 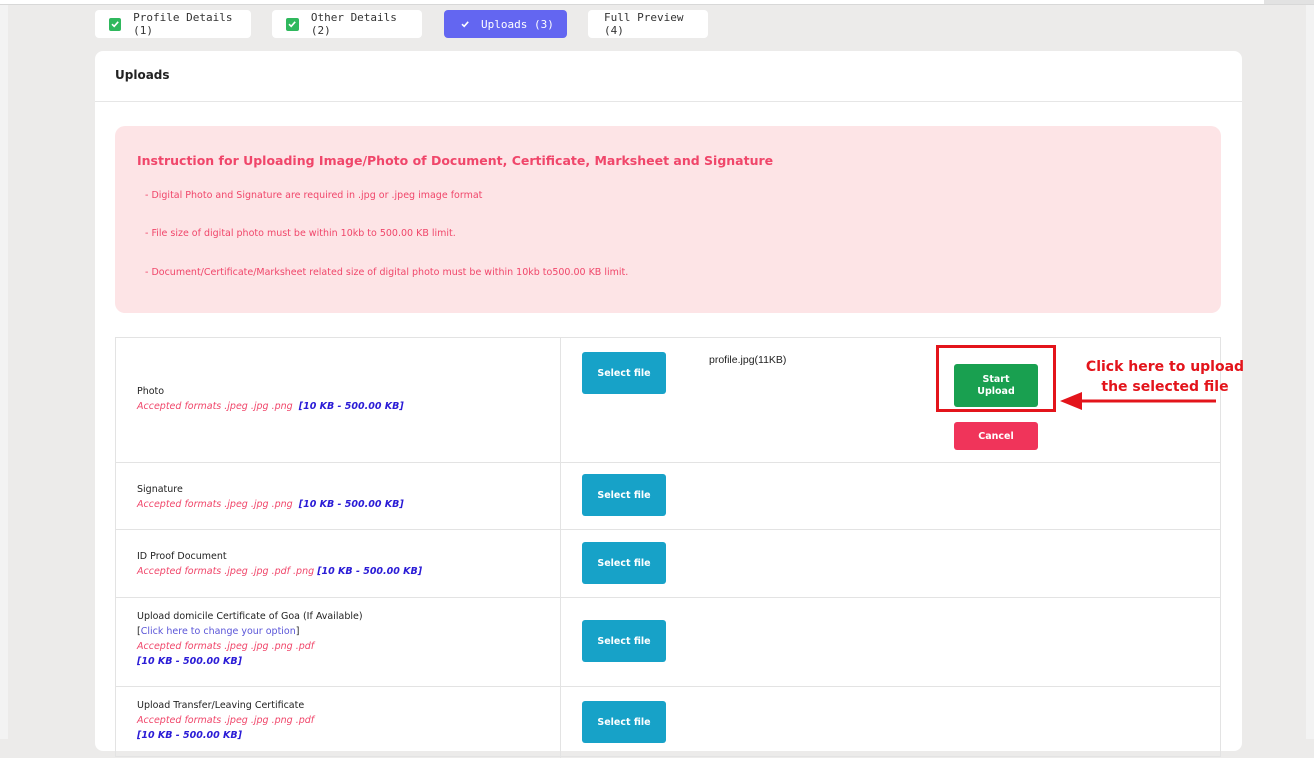 What do you see at coordinates (4, 372) in the screenshot?
I see `left-edge-strip` at bounding box center [4, 372].